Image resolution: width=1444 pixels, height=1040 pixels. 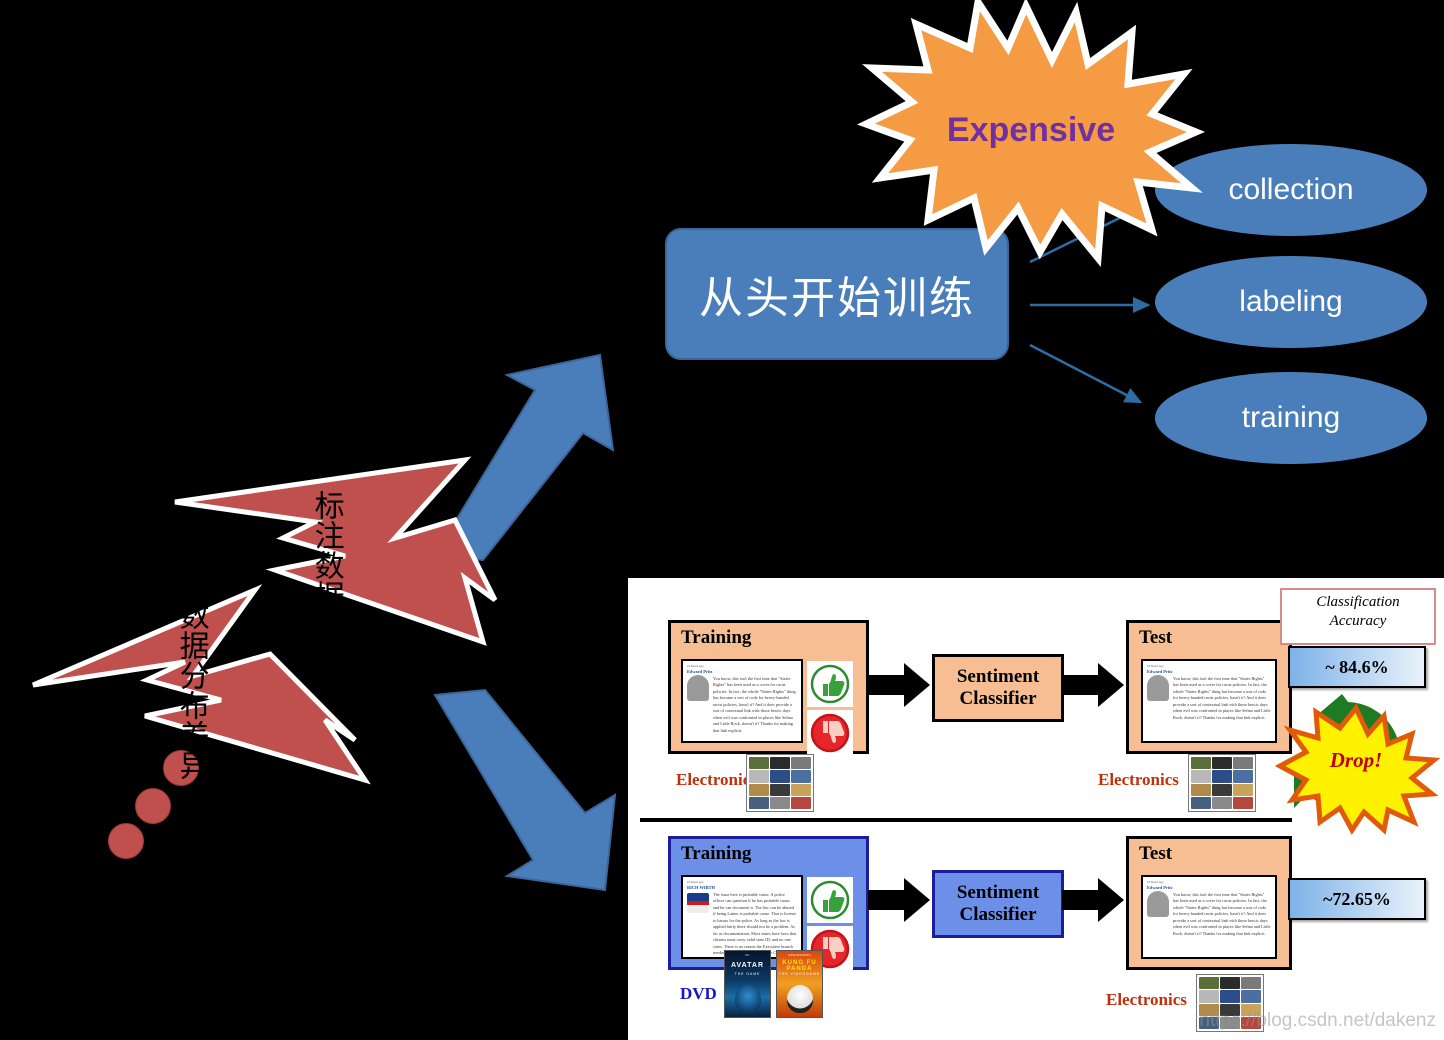 What do you see at coordinates (799, 984) in the screenshot?
I see `dvd-cover-kungfupanda: DREAMWORKS KUNG FU PANDA THE VIDEOGAME` at bounding box center [799, 984].